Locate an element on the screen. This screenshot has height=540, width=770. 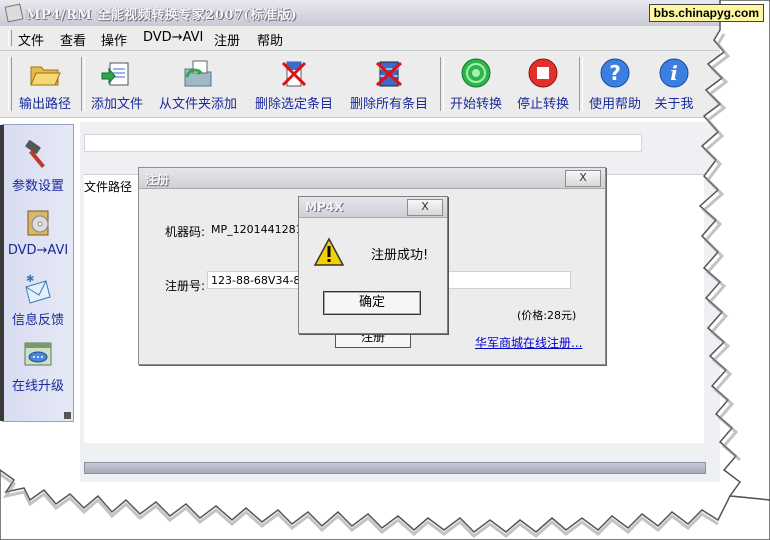
register-dialog-title-bar: 注册 X is located at coordinates (372, 178).